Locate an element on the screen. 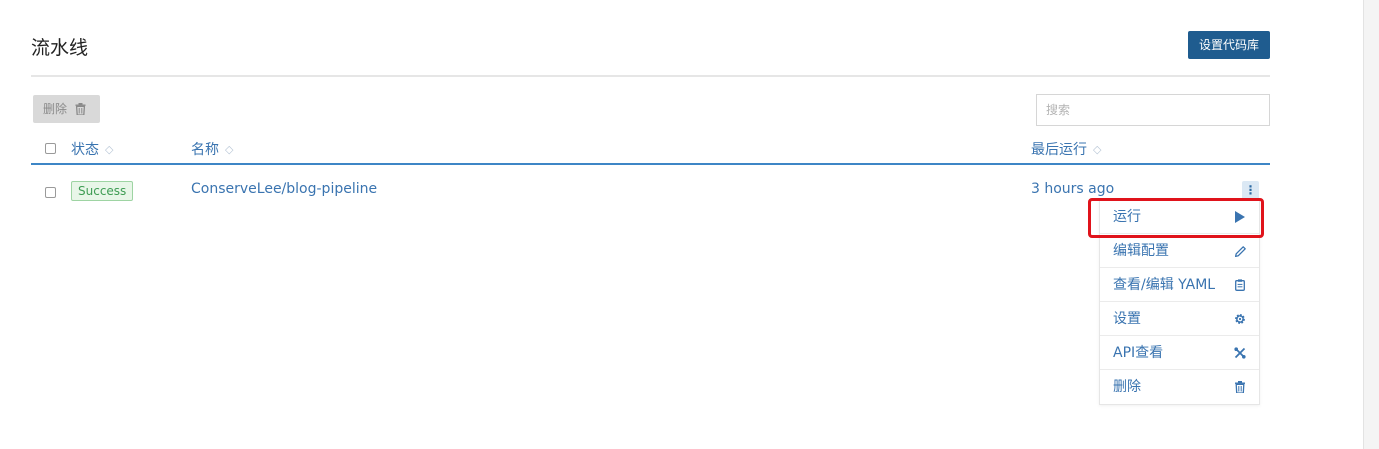  bulk-delete-button: 删除 is located at coordinates (66, 109).